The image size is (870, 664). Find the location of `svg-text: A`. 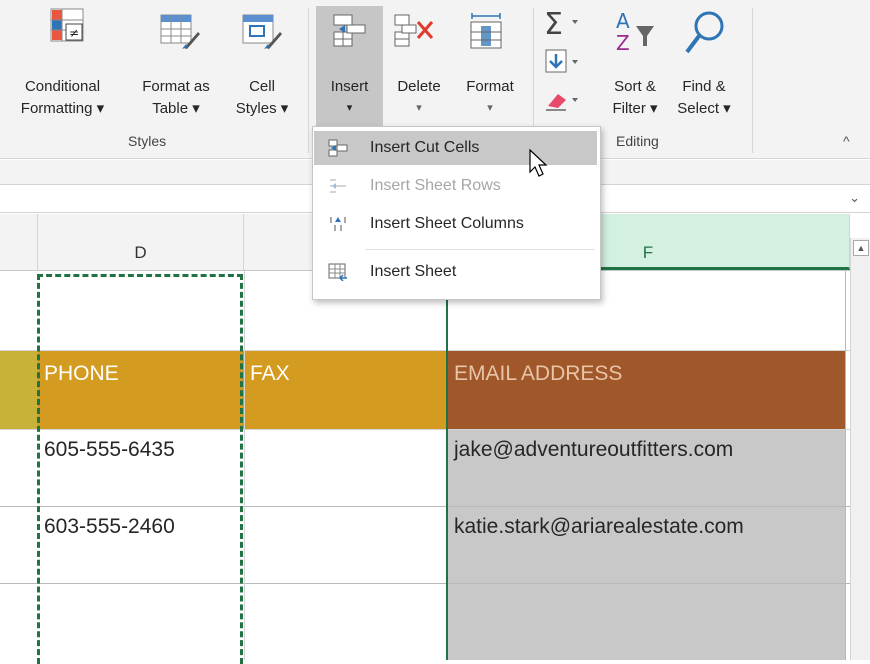

svg-text: A is located at coordinates (623, 21).